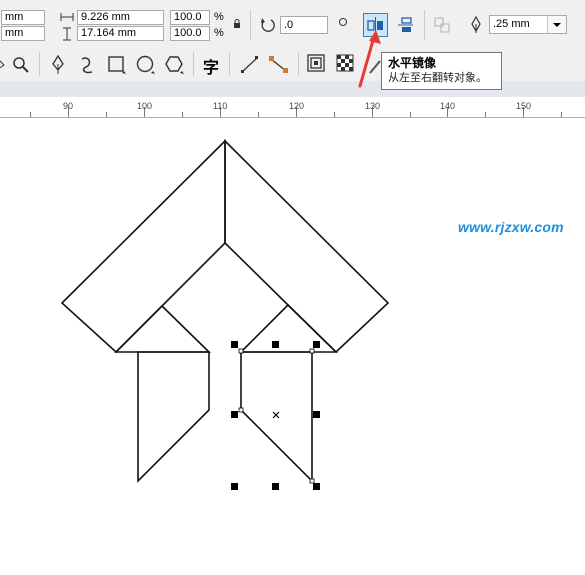 The height and width of the screenshot is (575, 585). I want to click on mirror-vertical-icon, so click(405, 25).